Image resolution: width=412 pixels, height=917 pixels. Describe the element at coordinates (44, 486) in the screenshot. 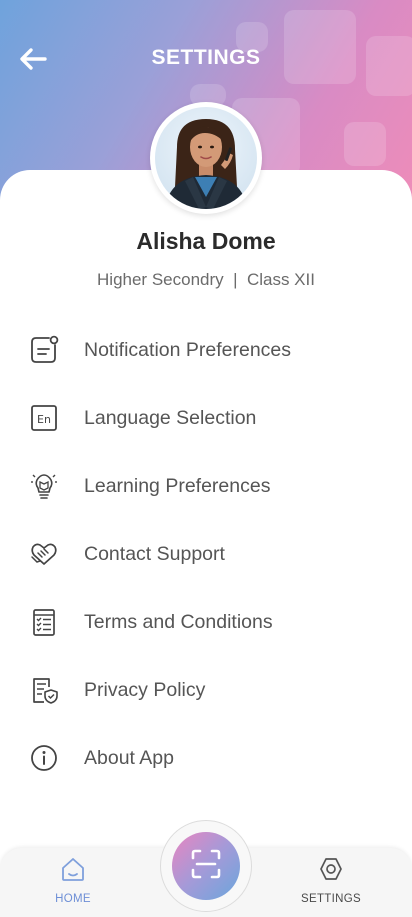

I see `learning-icon` at that location.